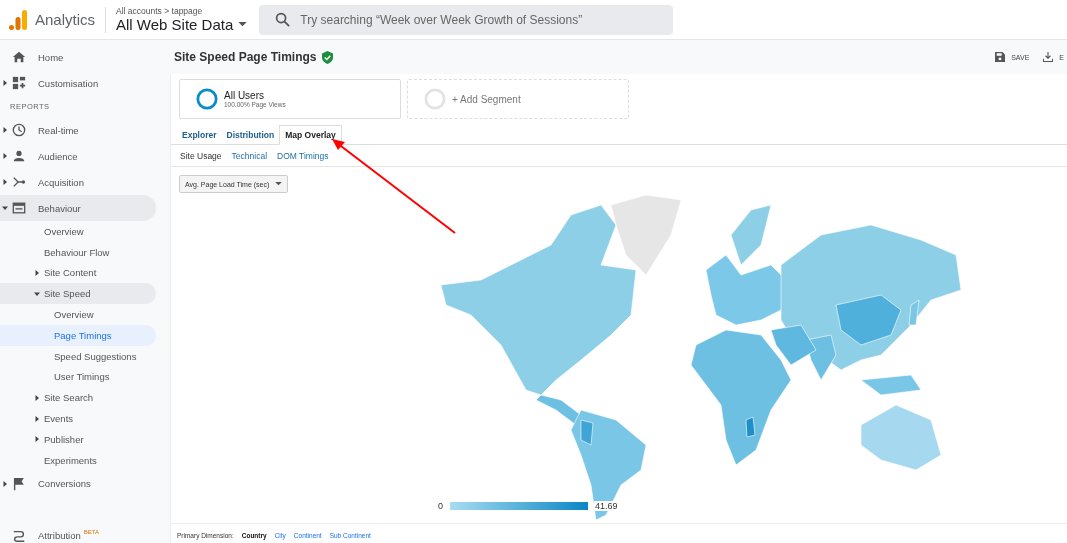 The image size is (1067, 543). What do you see at coordinates (250, 134) in the screenshot?
I see `tab: Distribution` at bounding box center [250, 134].